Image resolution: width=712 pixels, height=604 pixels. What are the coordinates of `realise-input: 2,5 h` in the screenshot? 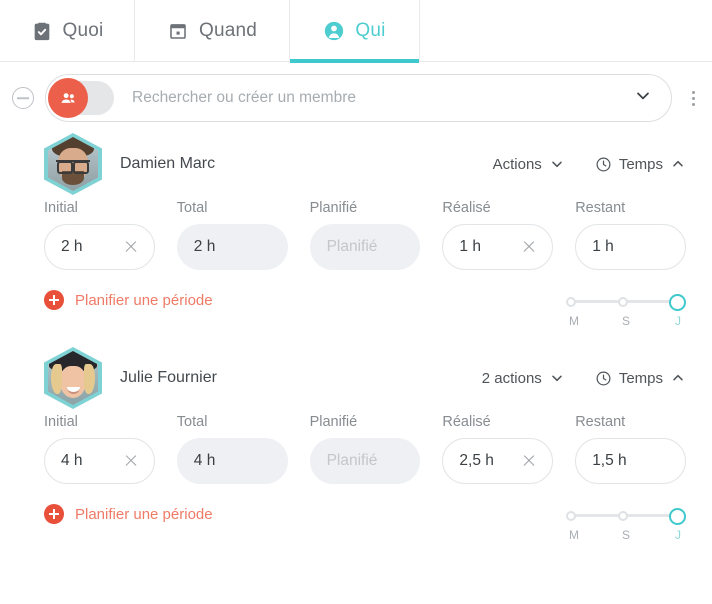 It's located at (498, 461).